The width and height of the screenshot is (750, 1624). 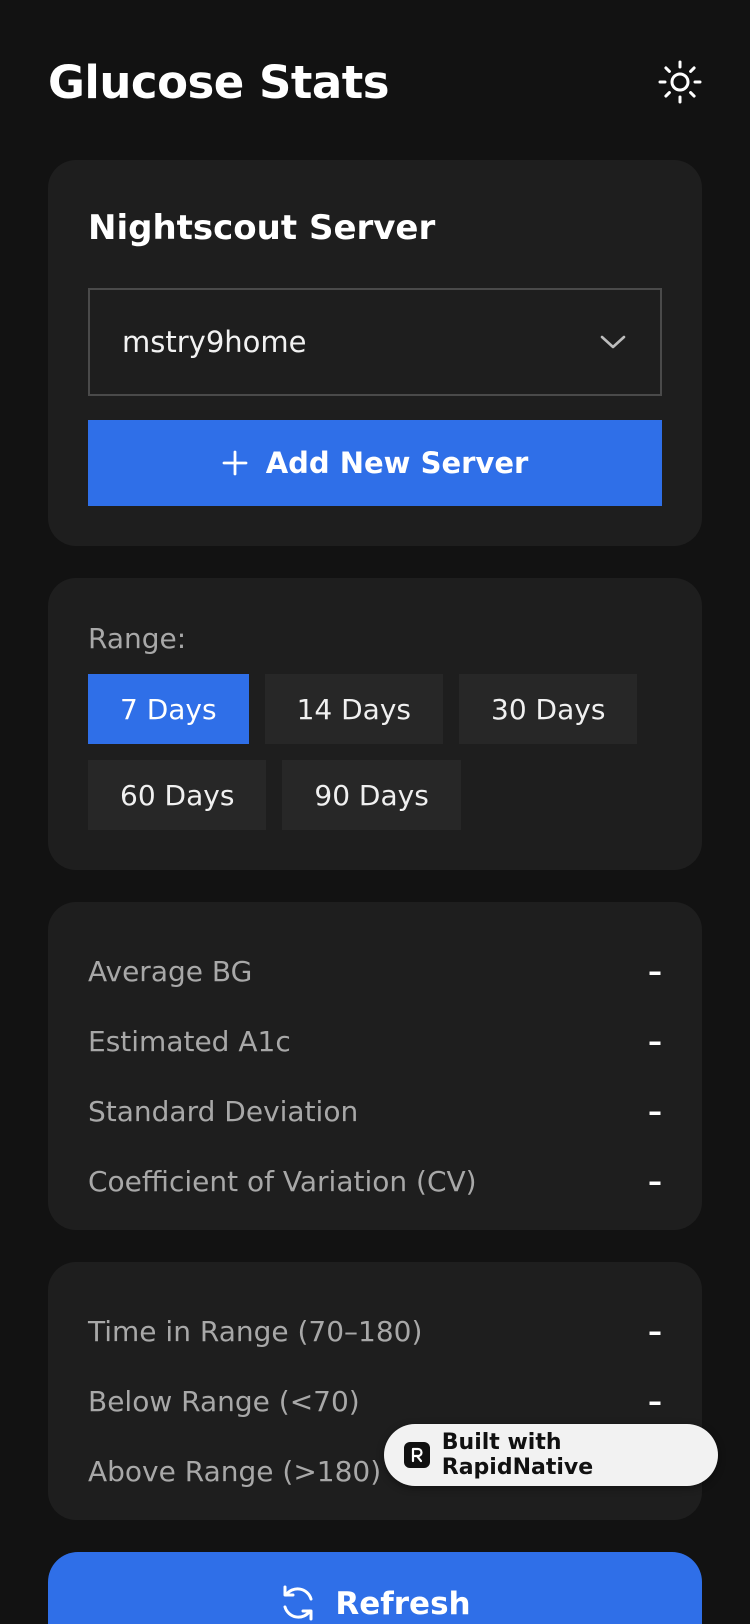 I want to click on stat-row-cv: Coefficient of Variation (CV) –, so click(x=375, y=1181).